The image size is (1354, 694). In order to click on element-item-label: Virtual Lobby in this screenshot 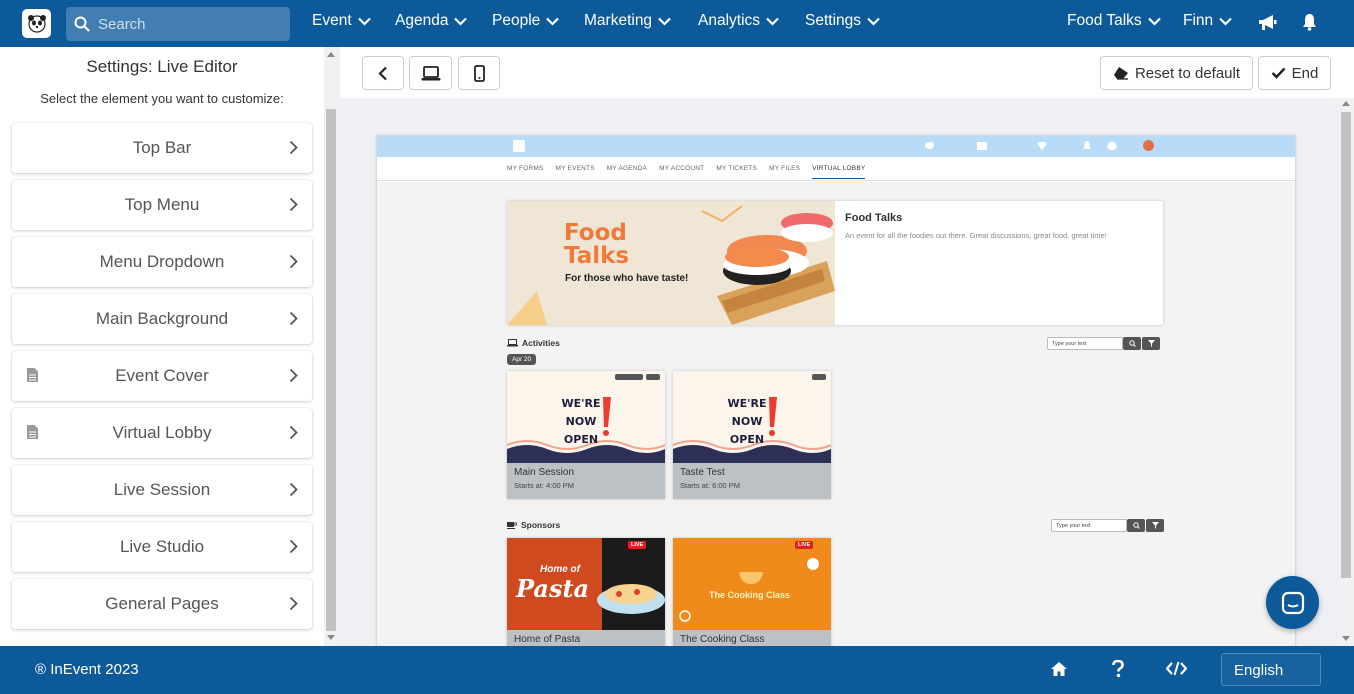, I will do `click(162, 432)`.